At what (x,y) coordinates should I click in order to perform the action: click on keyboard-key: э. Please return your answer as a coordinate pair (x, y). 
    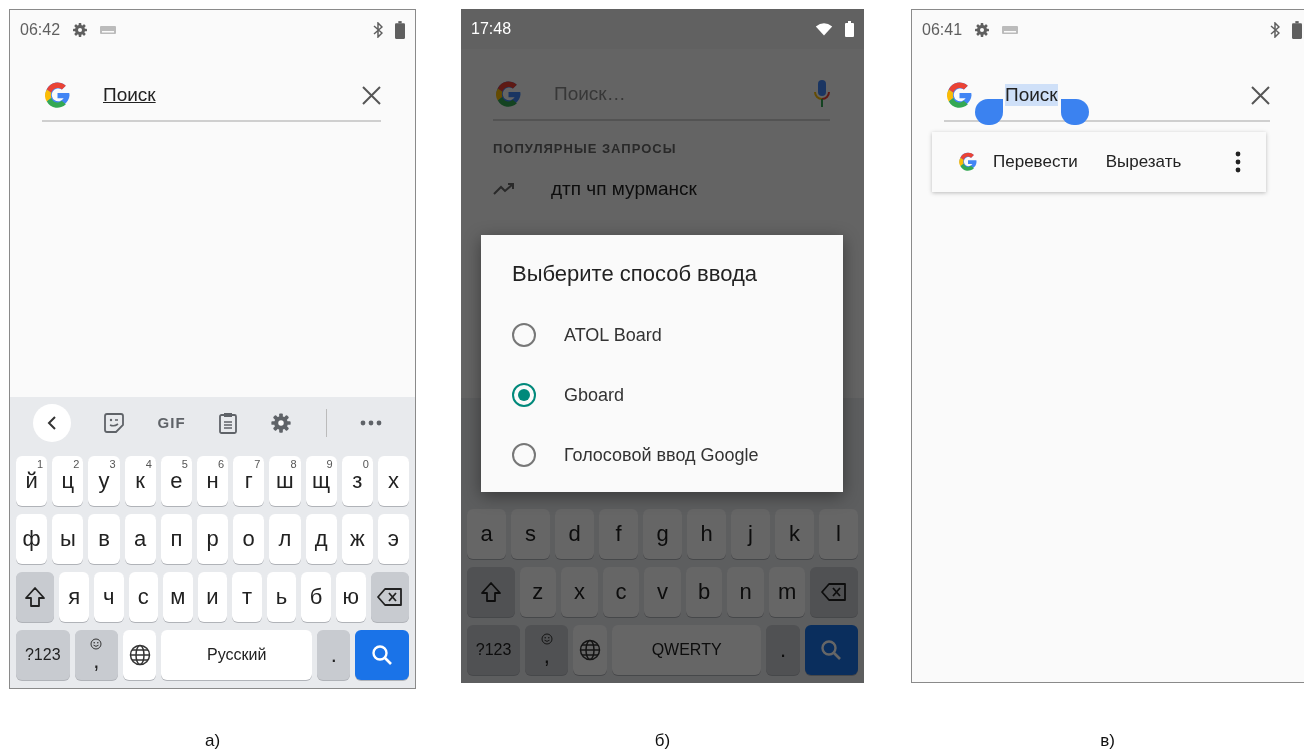
    Looking at the image, I should click on (393, 539).